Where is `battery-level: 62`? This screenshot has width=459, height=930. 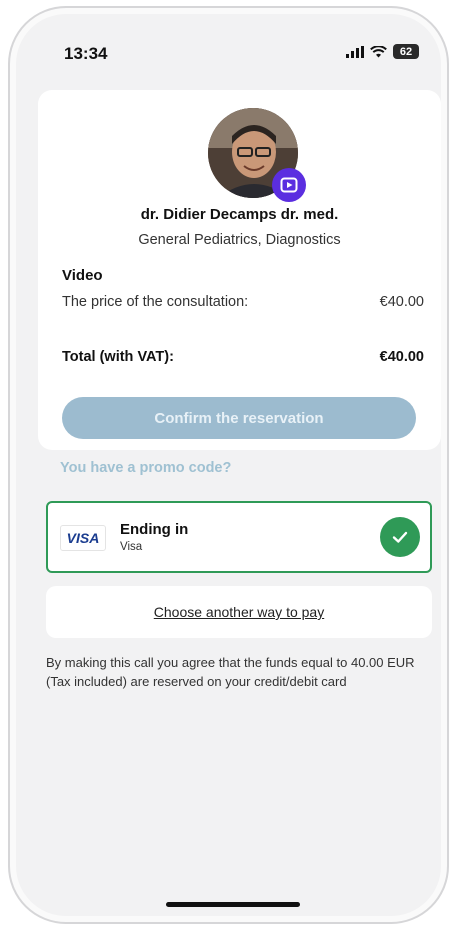 battery-level: 62 is located at coordinates (406, 51).